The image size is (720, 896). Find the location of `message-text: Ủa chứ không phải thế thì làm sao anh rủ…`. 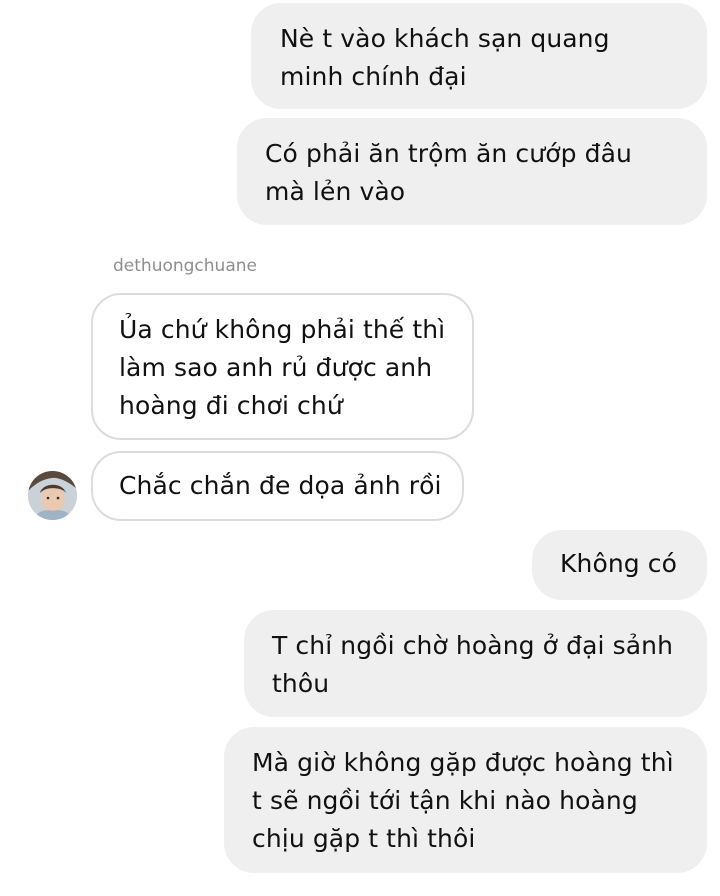

message-text: Ủa chứ không phải thế thì làm sao anh rủ… is located at coordinates (282, 367).